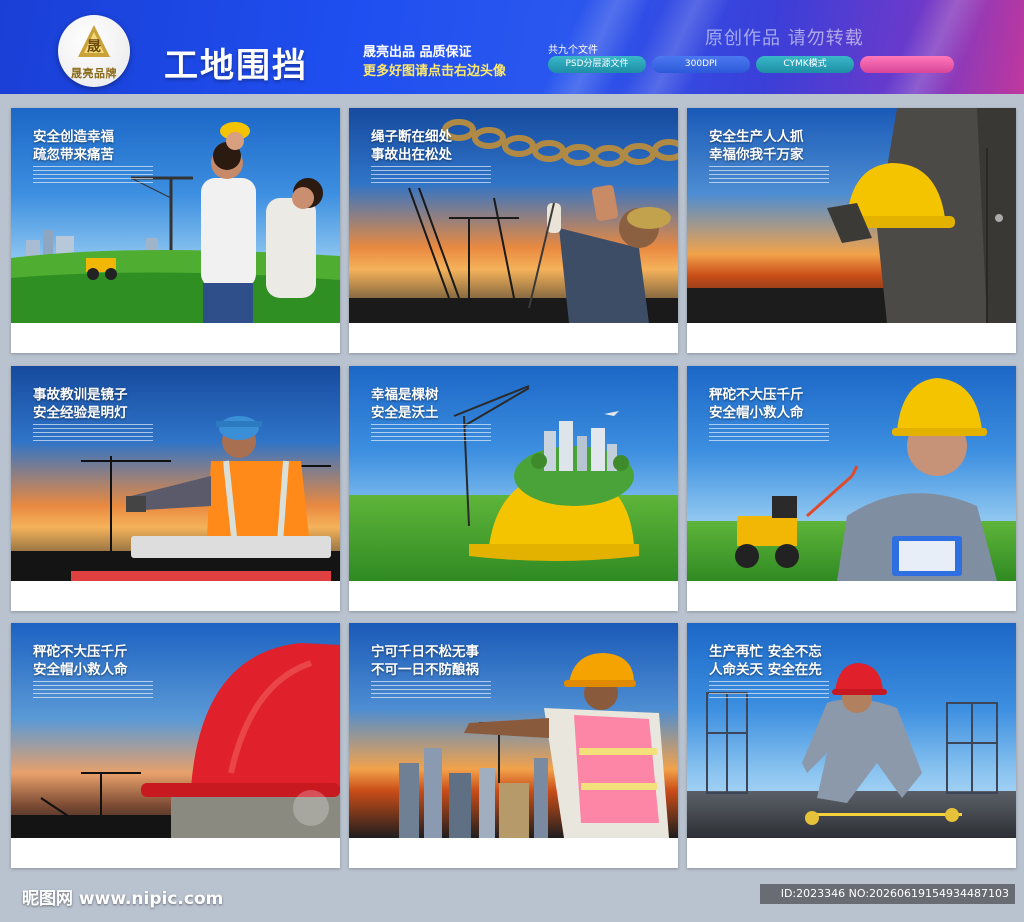  What do you see at coordinates (411, 137) in the screenshot?
I see `headline-line1: 绳子断在细处` at bounding box center [411, 137].